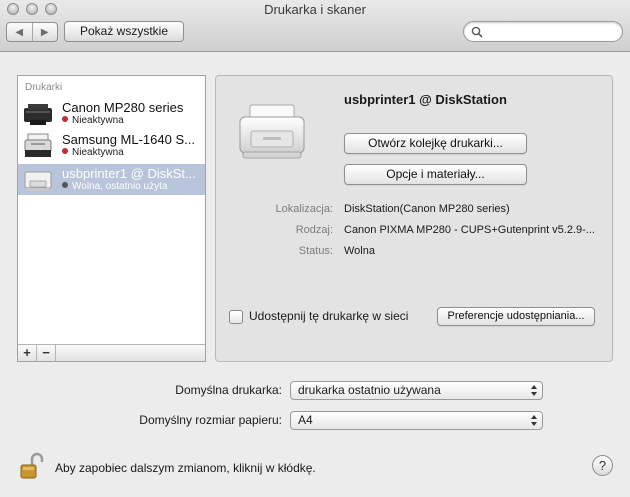 The width and height of the screenshot is (630, 497). Describe the element at coordinates (27, 353) in the screenshot. I see `add-printer-button: +` at that location.